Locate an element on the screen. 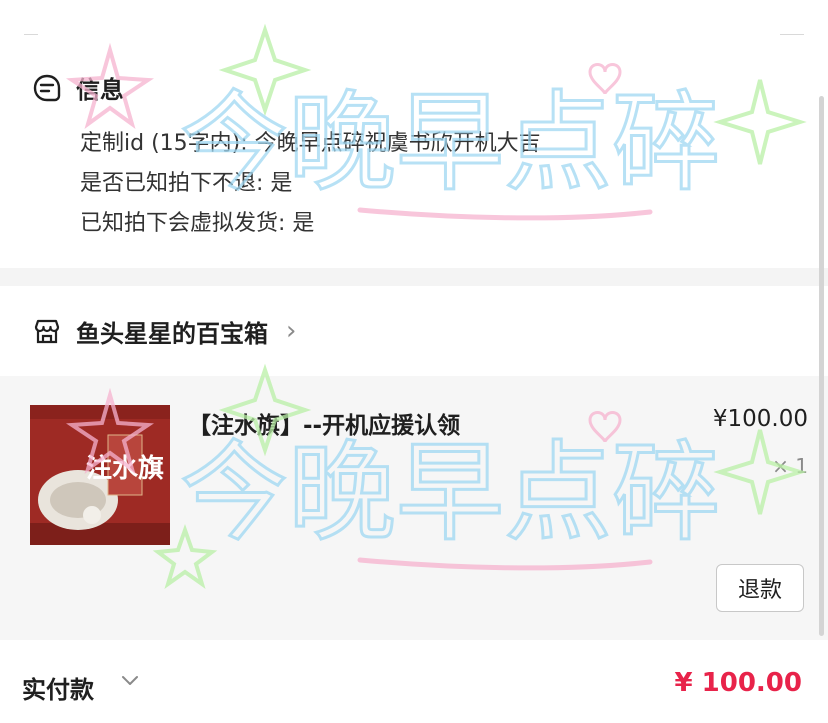 This screenshot has width=828, height=723. scrollbar is located at coordinates (821, 366).